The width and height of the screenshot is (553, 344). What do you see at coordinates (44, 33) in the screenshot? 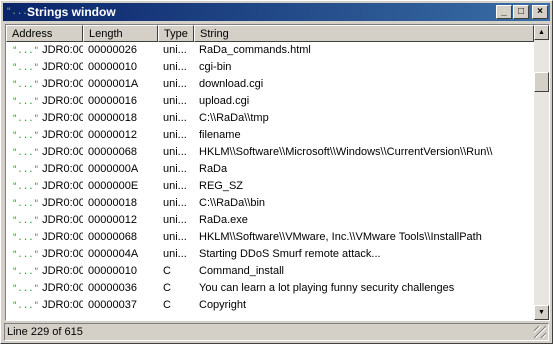
I see `column-address: Address` at bounding box center [44, 33].